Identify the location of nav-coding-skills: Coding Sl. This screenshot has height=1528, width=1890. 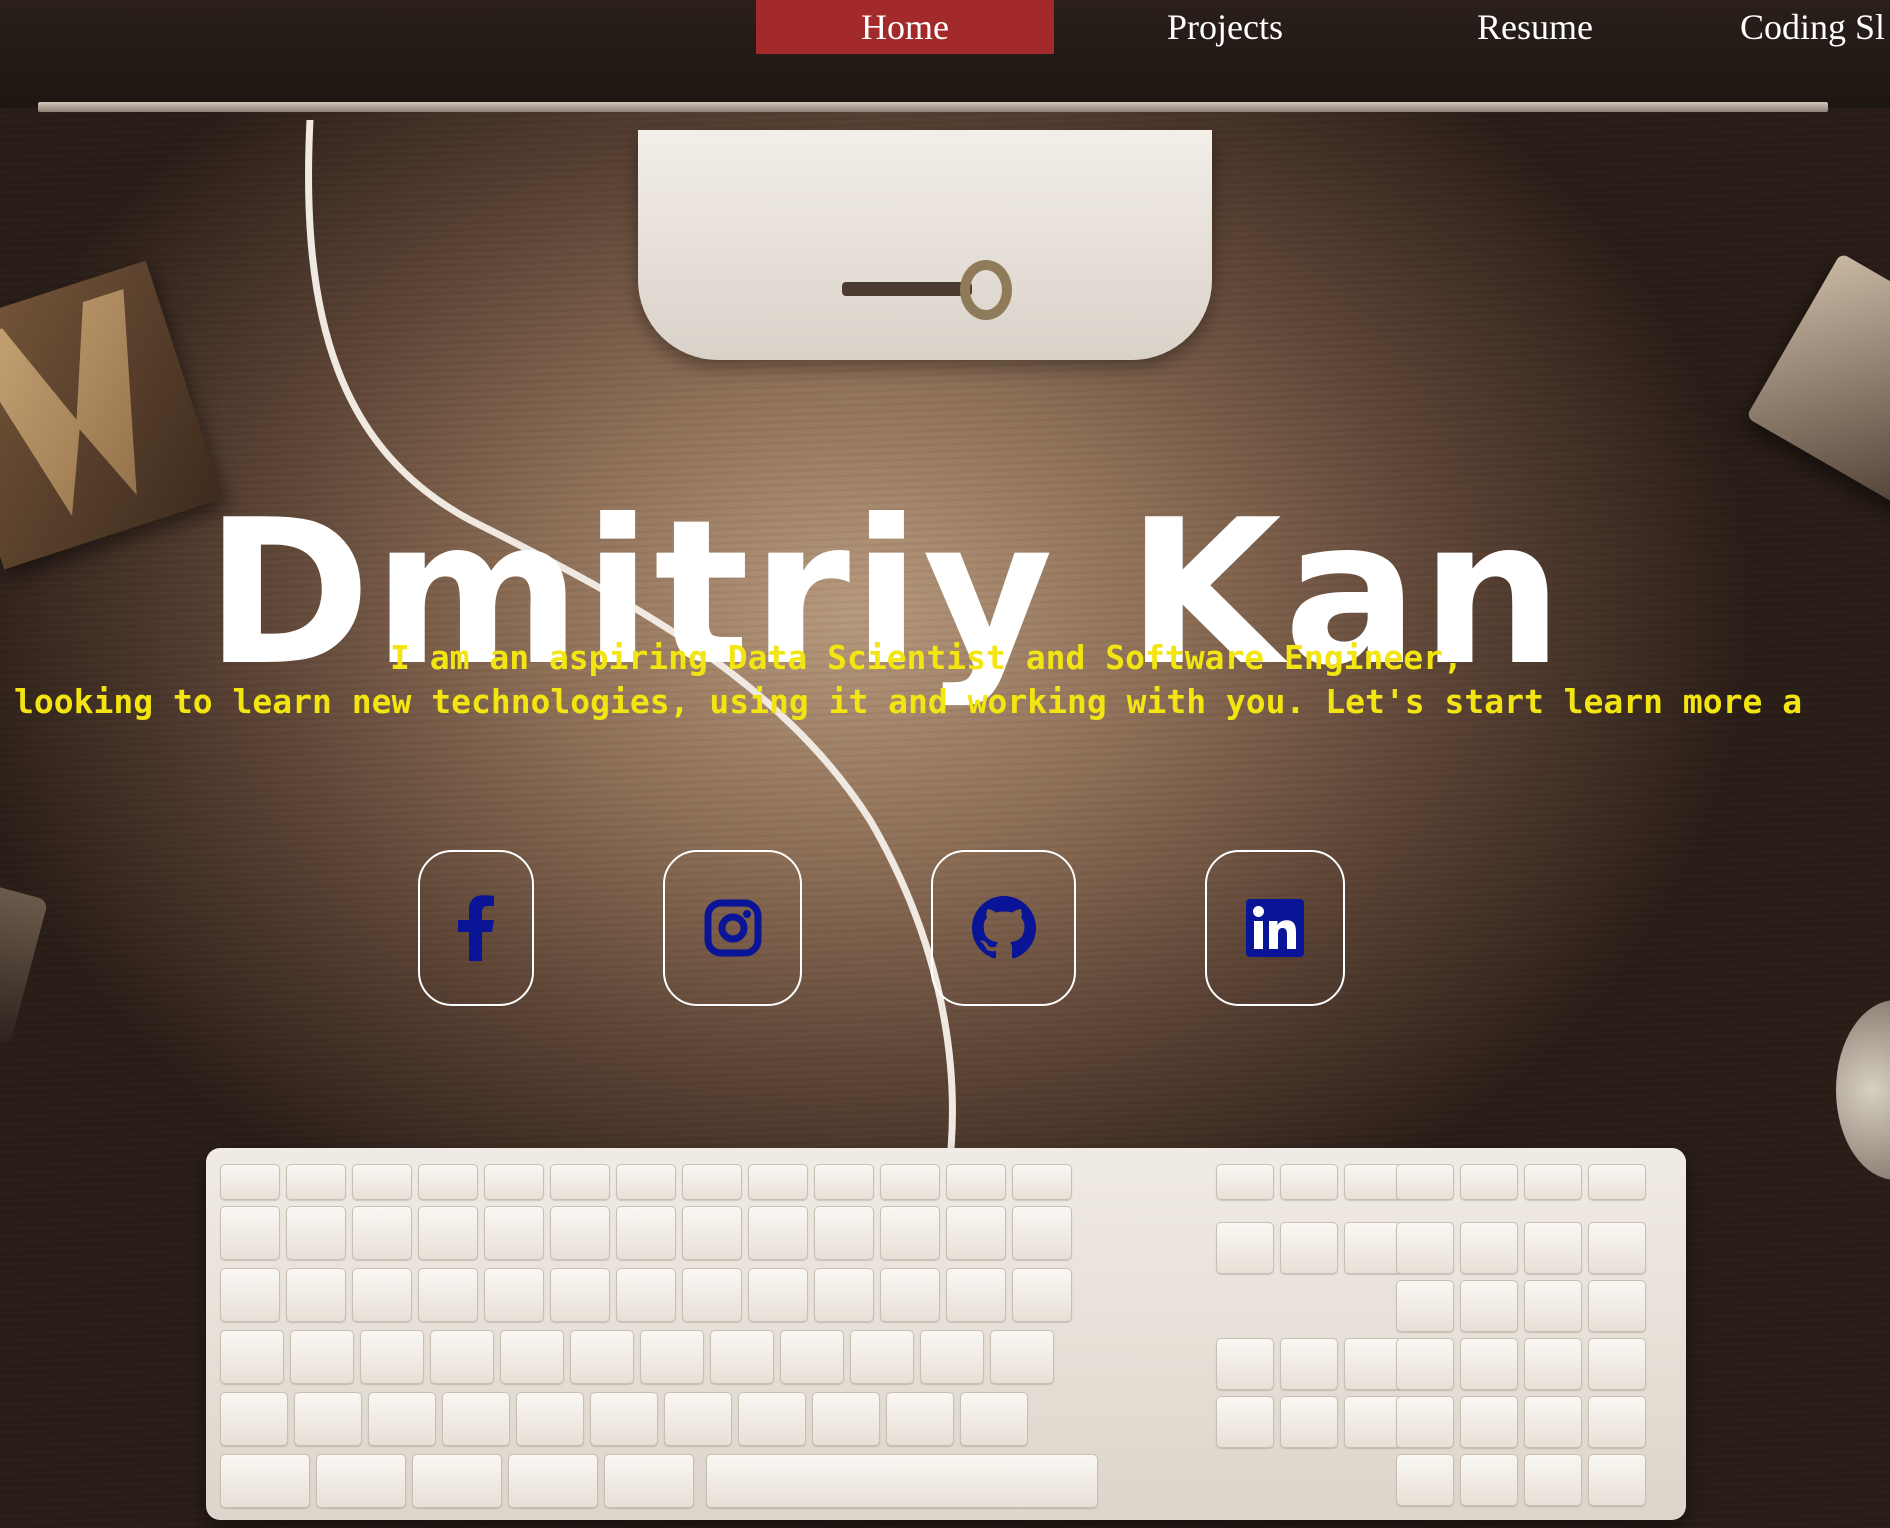
(1805, 27).